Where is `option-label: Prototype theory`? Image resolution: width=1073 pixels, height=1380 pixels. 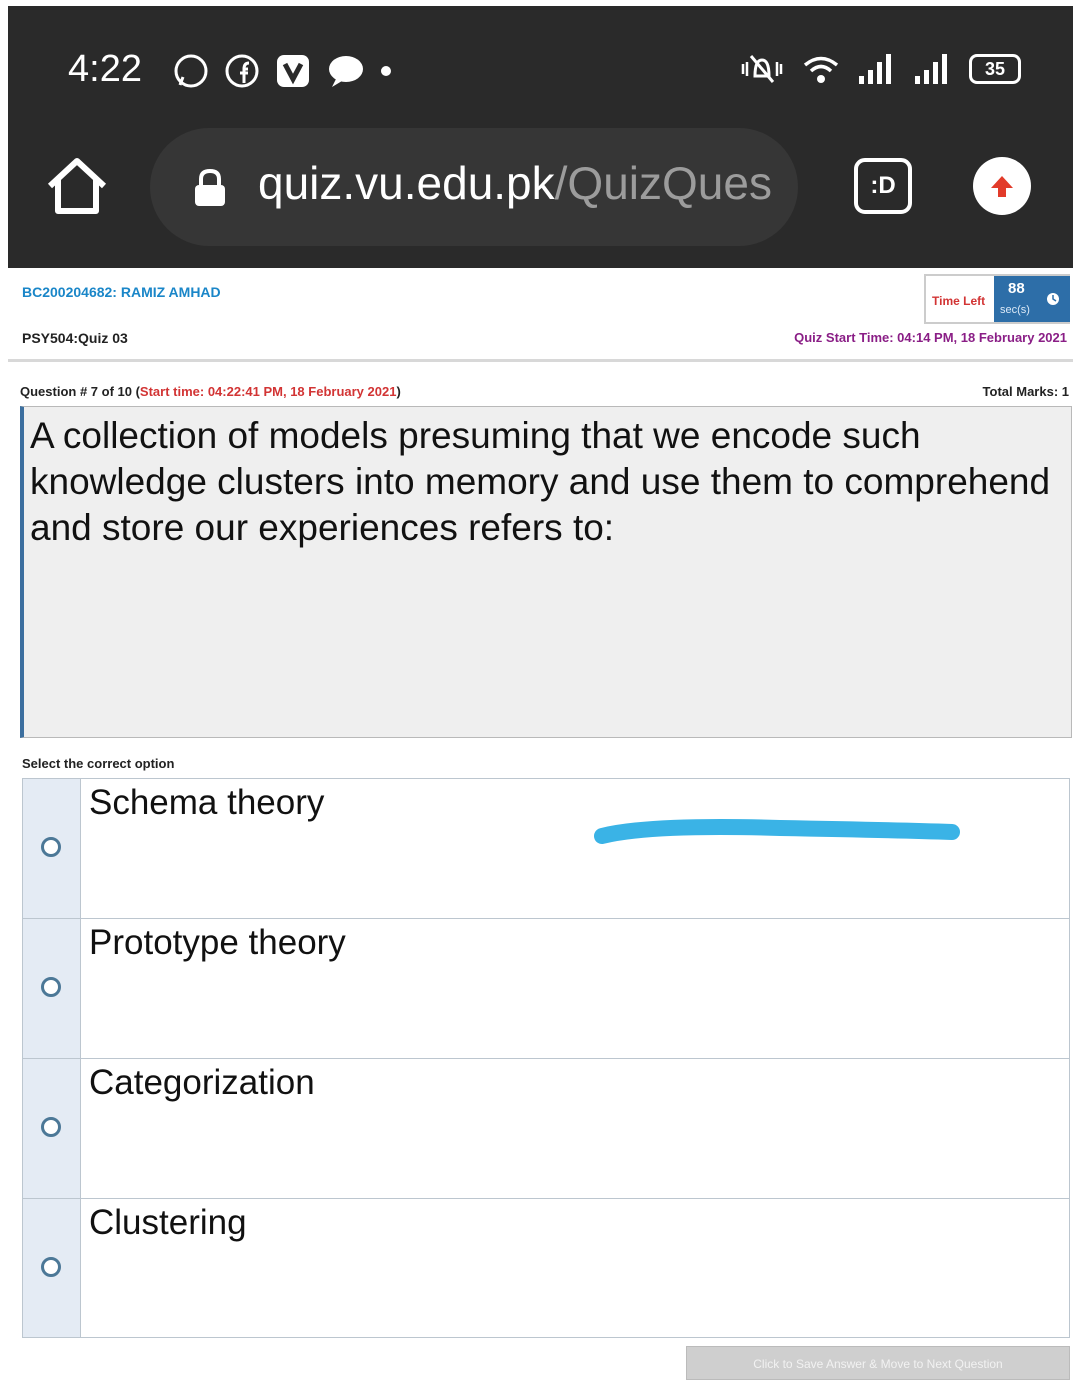 option-label: Prototype theory is located at coordinates (217, 988).